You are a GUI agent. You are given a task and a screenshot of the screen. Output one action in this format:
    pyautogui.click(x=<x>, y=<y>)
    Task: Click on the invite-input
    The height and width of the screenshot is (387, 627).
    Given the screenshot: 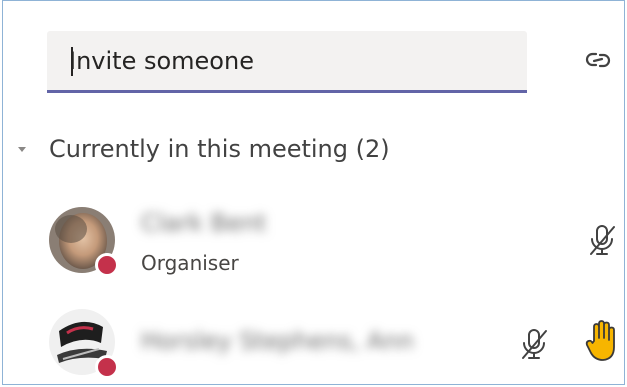 What is the action you would take?
    pyautogui.click(x=289, y=60)
    